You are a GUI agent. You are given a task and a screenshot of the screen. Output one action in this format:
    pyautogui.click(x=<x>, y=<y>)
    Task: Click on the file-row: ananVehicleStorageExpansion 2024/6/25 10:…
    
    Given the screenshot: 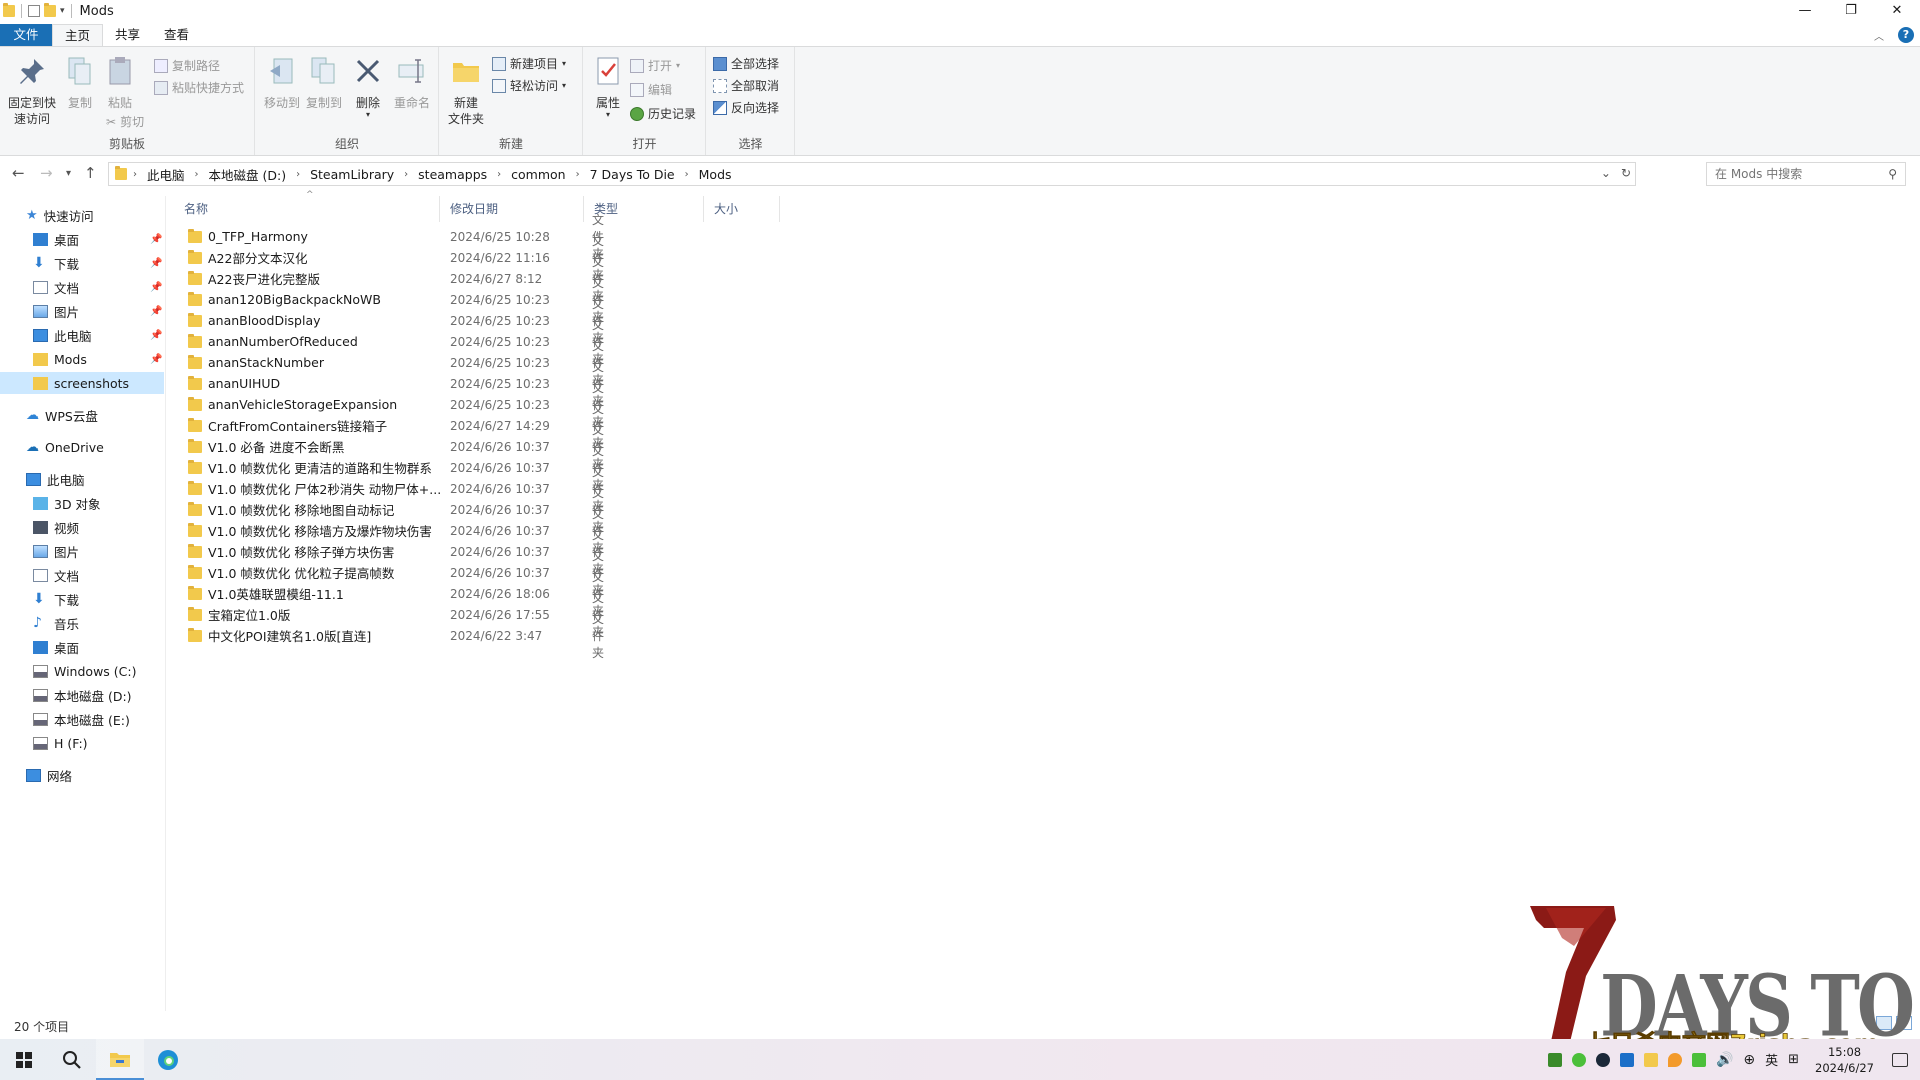 What is the action you would take?
    pyautogui.click(x=394, y=405)
    